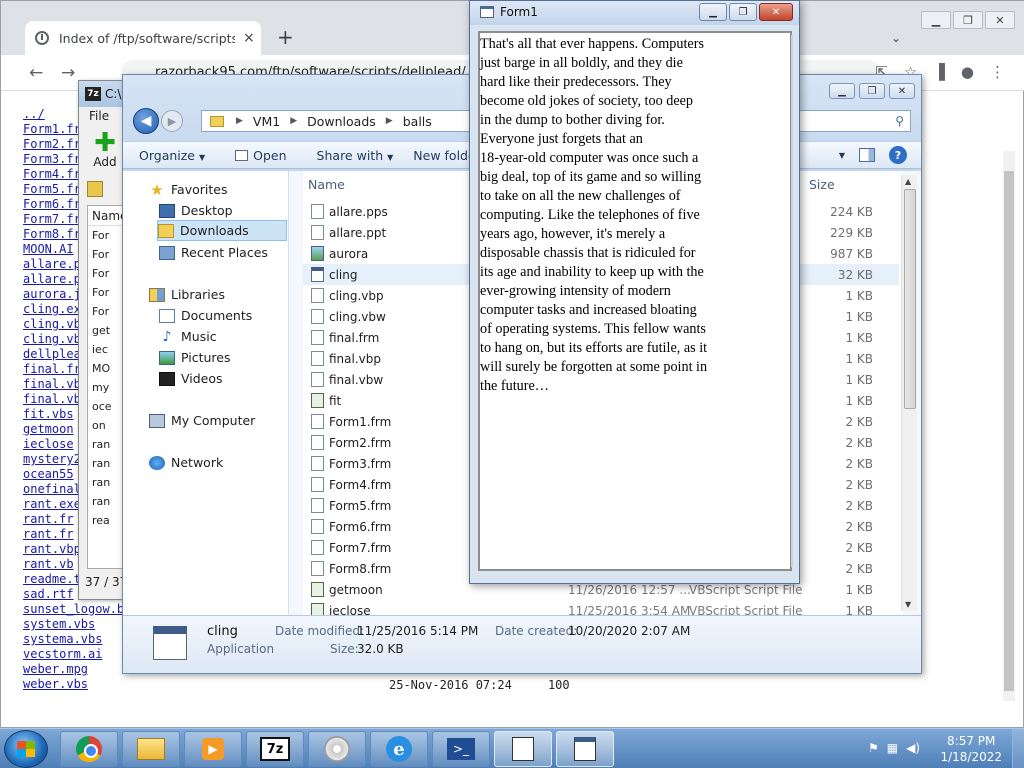 This screenshot has width=1024, height=768. What do you see at coordinates (939, 72) in the screenshot?
I see `side-panel-icon: ▐` at bounding box center [939, 72].